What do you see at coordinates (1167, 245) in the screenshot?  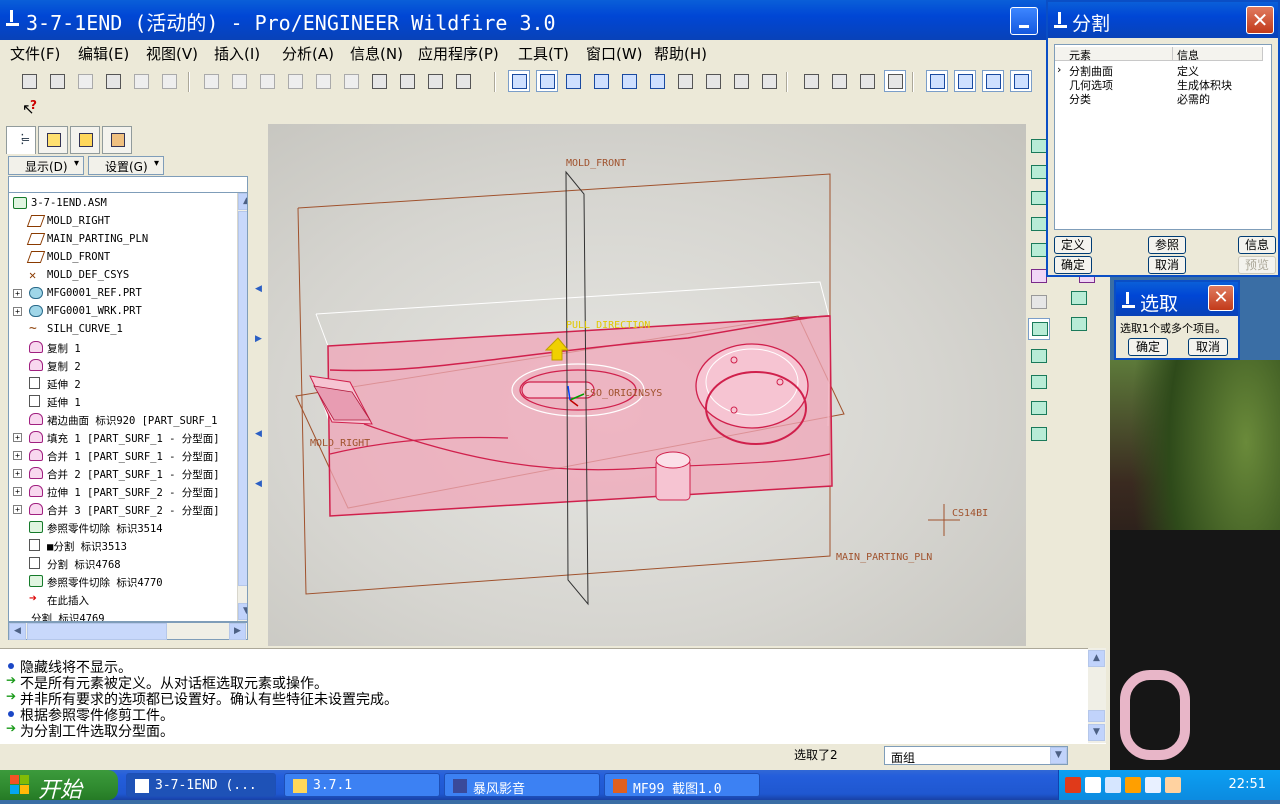 I see `refs-button: 参照` at bounding box center [1167, 245].